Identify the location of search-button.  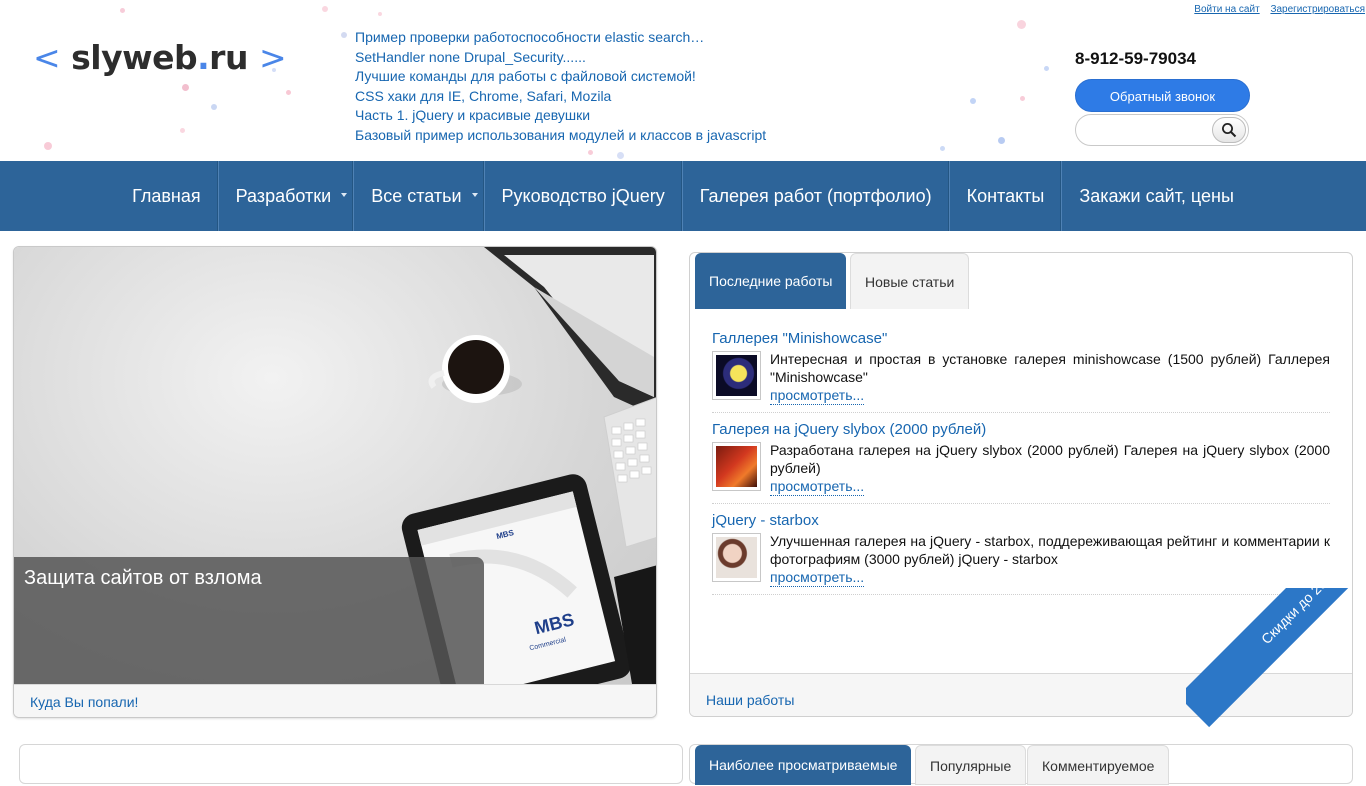
(1229, 130).